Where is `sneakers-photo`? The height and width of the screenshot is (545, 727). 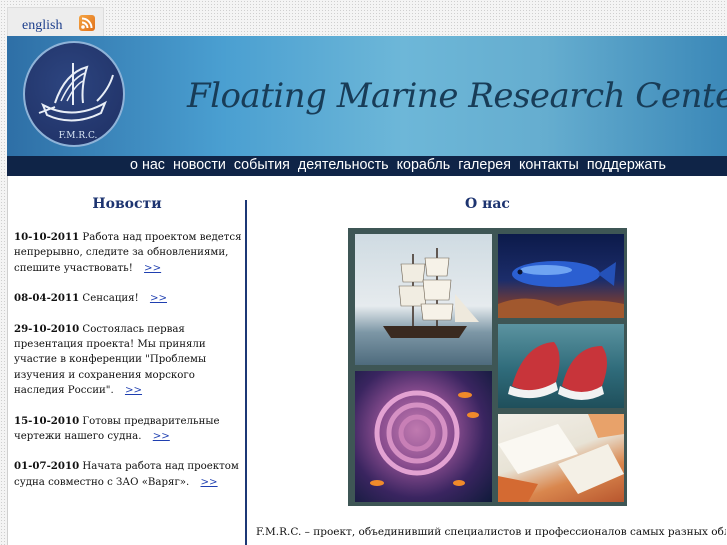 sneakers-photo is located at coordinates (561, 366).